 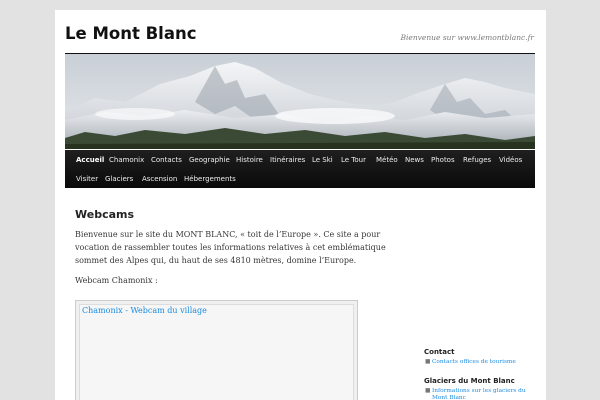 What do you see at coordinates (87, 179) in the screenshot?
I see `nav-item-visiter: Visiter` at bounding box center [87, 179].